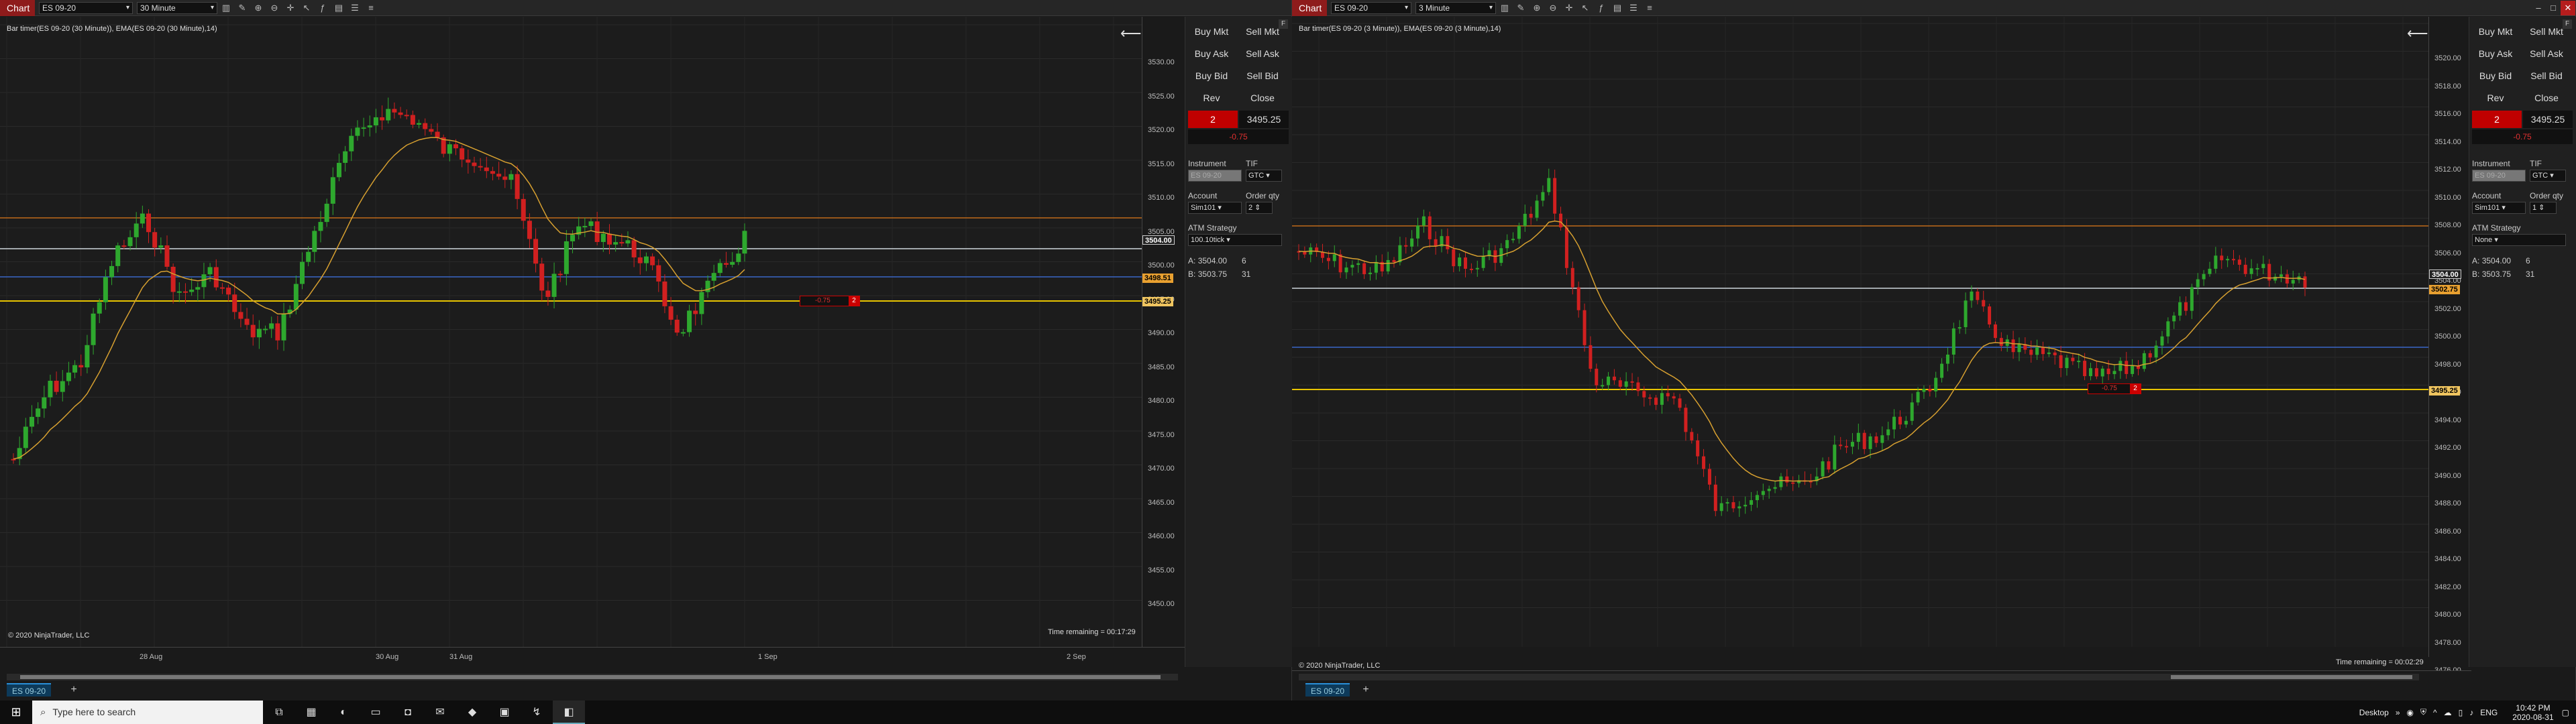 The image size is (2576, 724). What do you see at coordinates (408, 712) in the screenshot?
I see `store-icon: ◘` at bounding box center [408, 712].